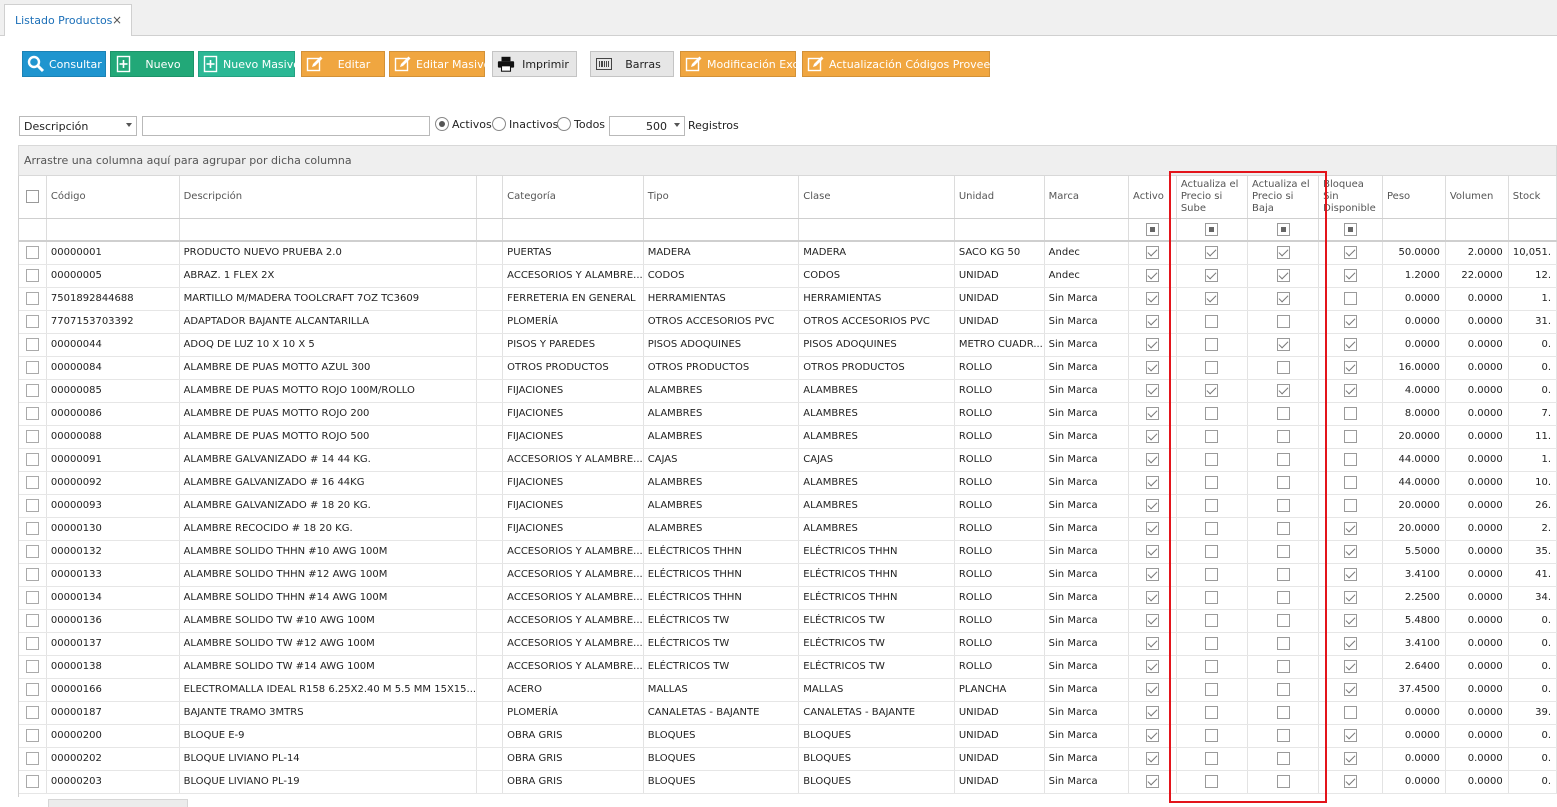 The width and height of the screenshot is (1557, 807). Describe the element at coordinates (439, 64) in the screenshot. I see `editar-masivo-button: Editar Masivo` at that location.